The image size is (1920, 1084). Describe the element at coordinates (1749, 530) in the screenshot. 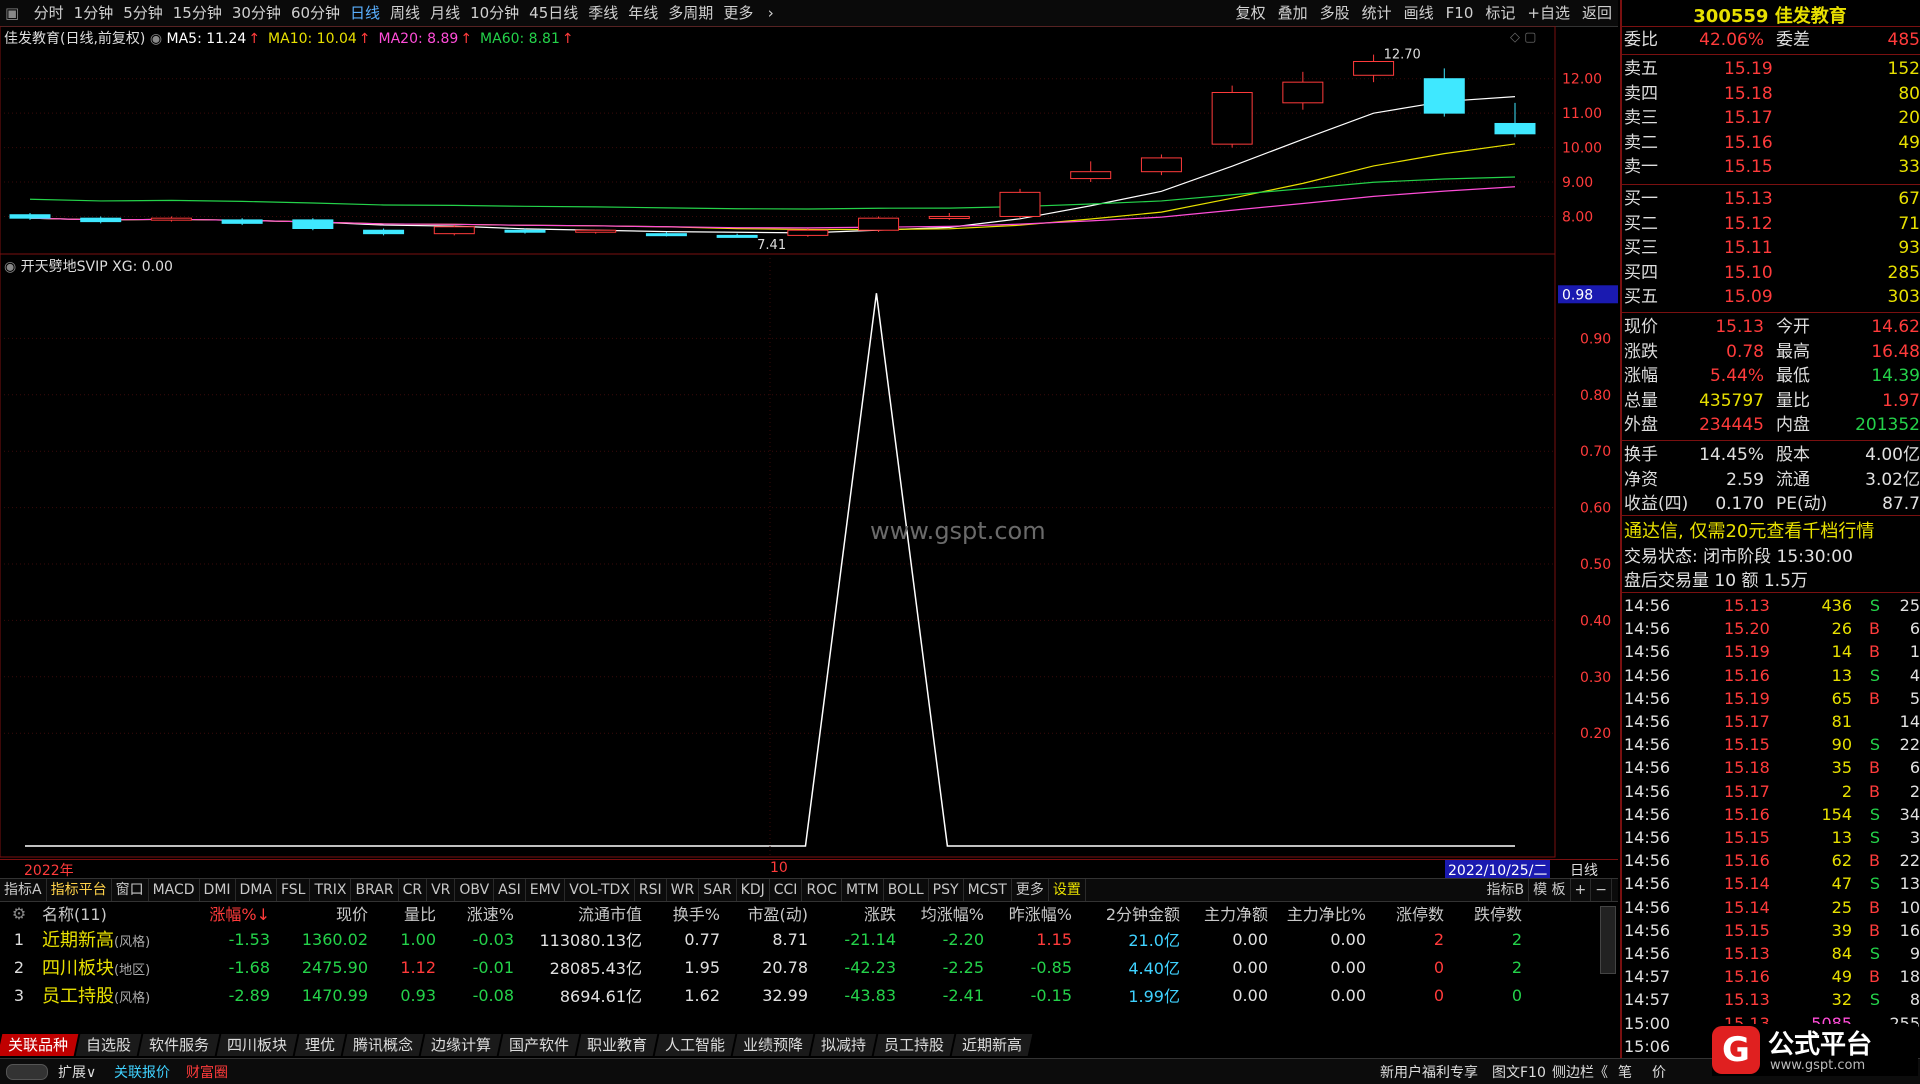

I see `promo-link: 通达信, 仅需20元查看千档行情` at that location.